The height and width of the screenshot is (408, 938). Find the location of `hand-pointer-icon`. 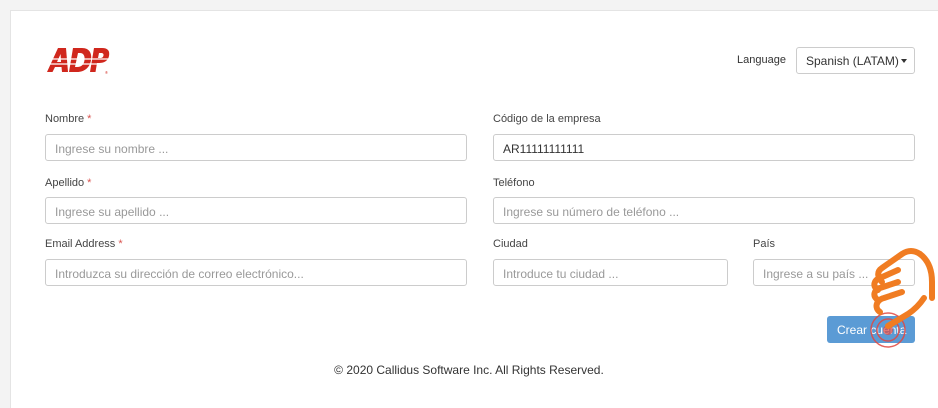

hand-pointer-icon is located at coordinates (900, 309).